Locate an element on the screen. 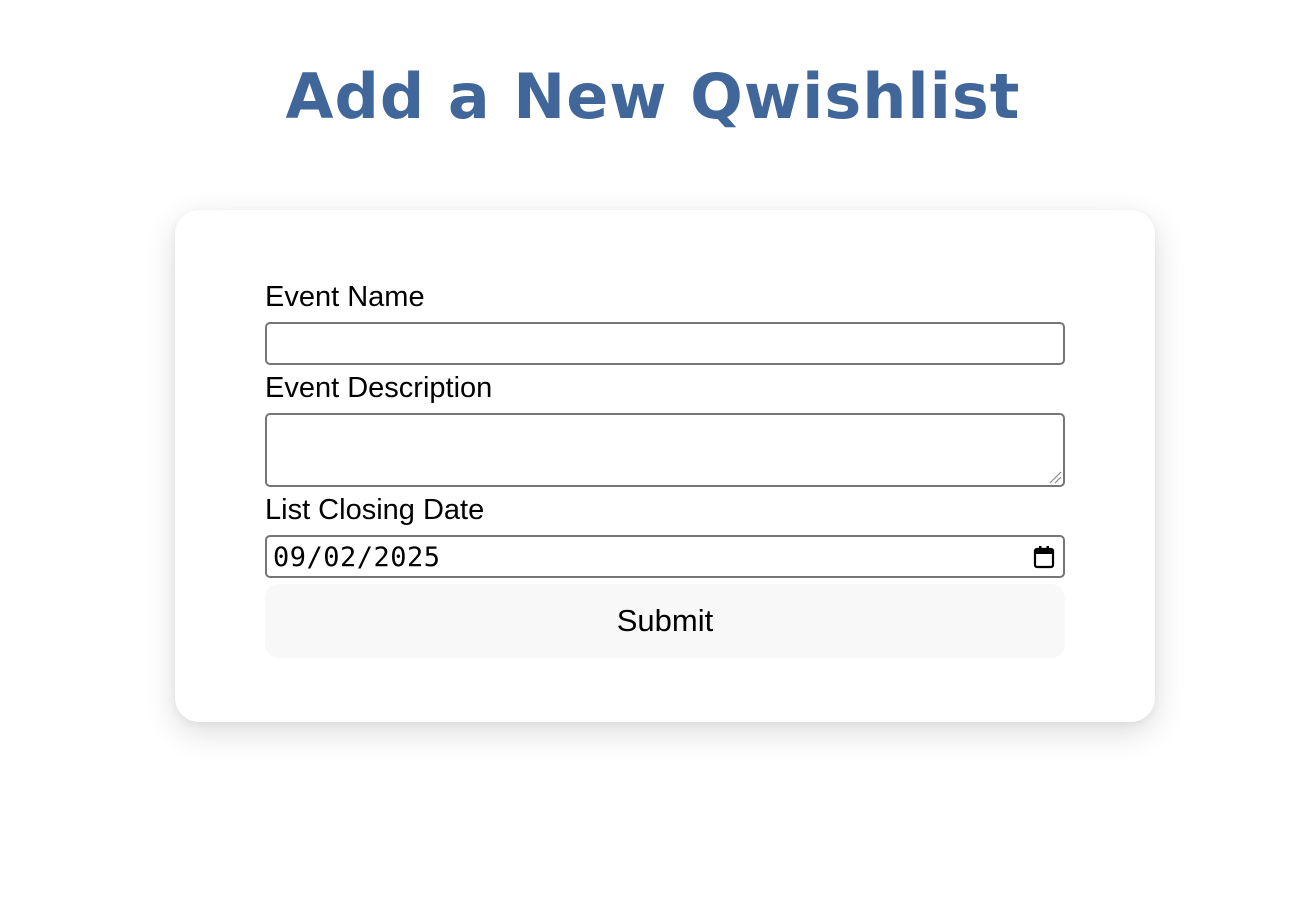 This screenshot has width=1306, height=922. closing-date-label: List Closing Date is located at coordinates (375, 510).